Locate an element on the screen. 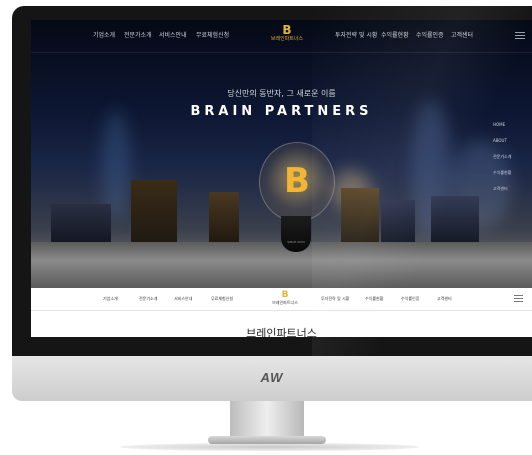 This screenshot has height=455, width=532. lightbulb: B is located at coordinates (297, 182).